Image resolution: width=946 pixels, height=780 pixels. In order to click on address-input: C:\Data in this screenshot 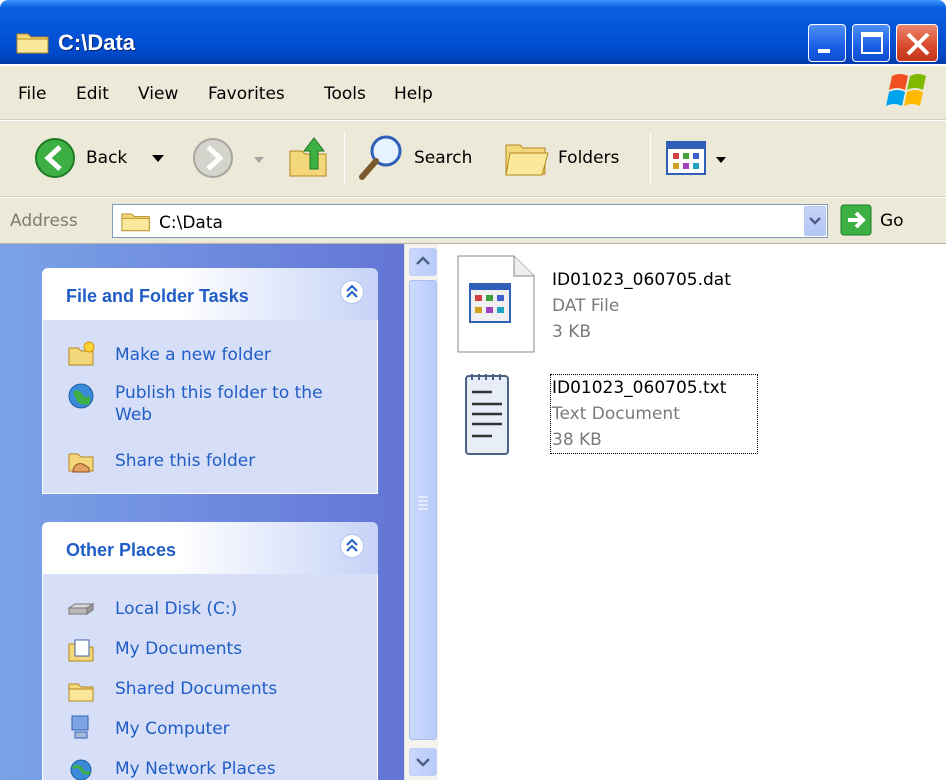, I will do `click(470, 221)`.